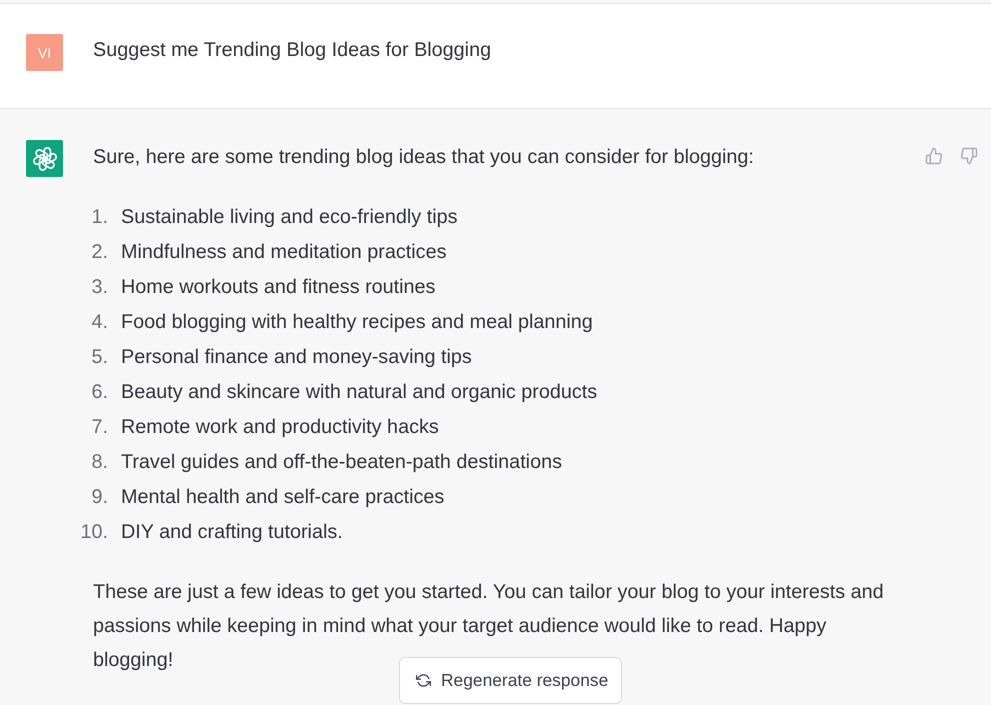 The height and width of the screenshot is (705, 991). What do you see at coordinates (44, 52) in the screenshot?
I see `user-avatar: VI` at bounding box center [44, 52].